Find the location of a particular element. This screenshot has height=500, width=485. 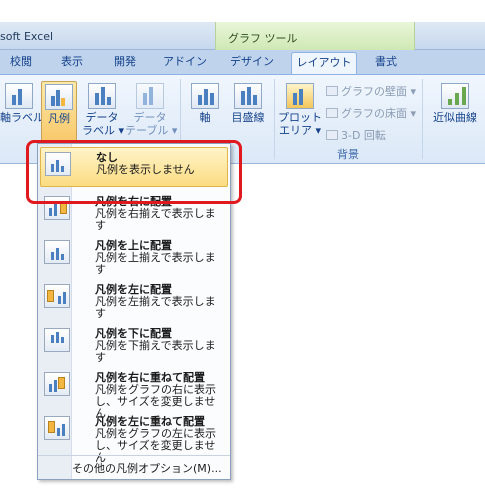

gridlines-label: 目盛線 is located at coordinates (248, 117).